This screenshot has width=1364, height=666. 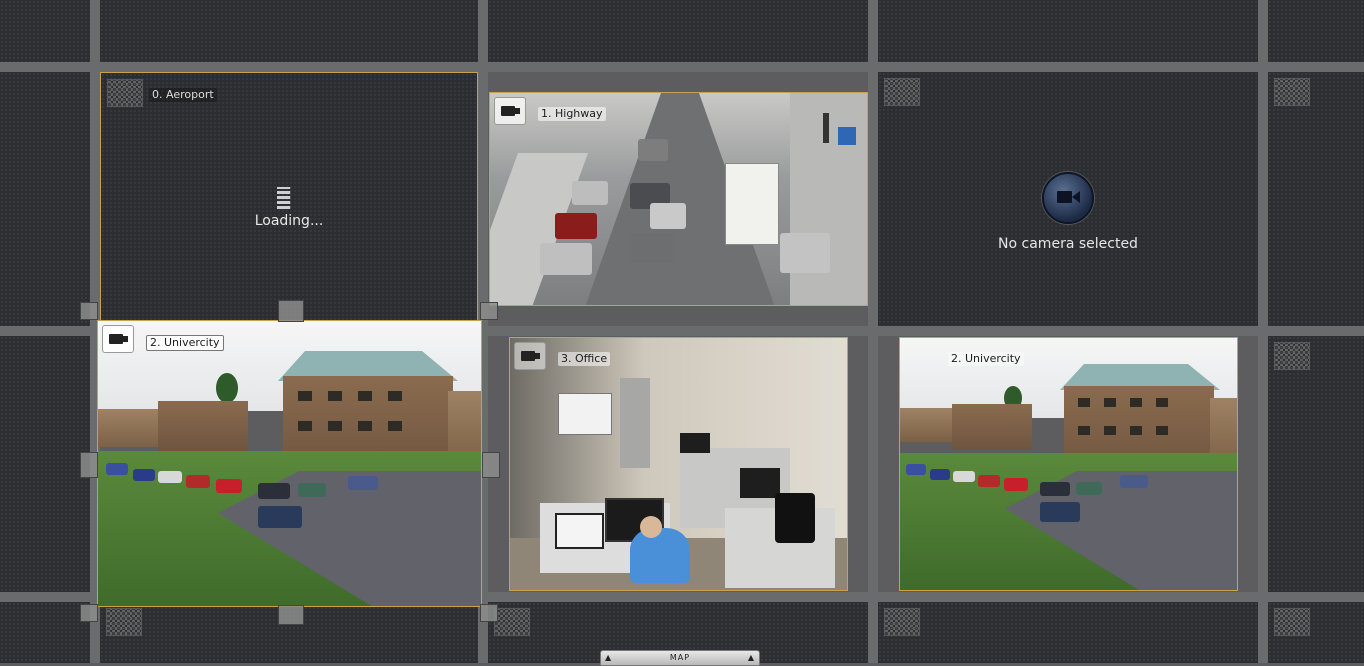 I want to click on no-camera-status: No camera selected, so click(x=1068, y=244).